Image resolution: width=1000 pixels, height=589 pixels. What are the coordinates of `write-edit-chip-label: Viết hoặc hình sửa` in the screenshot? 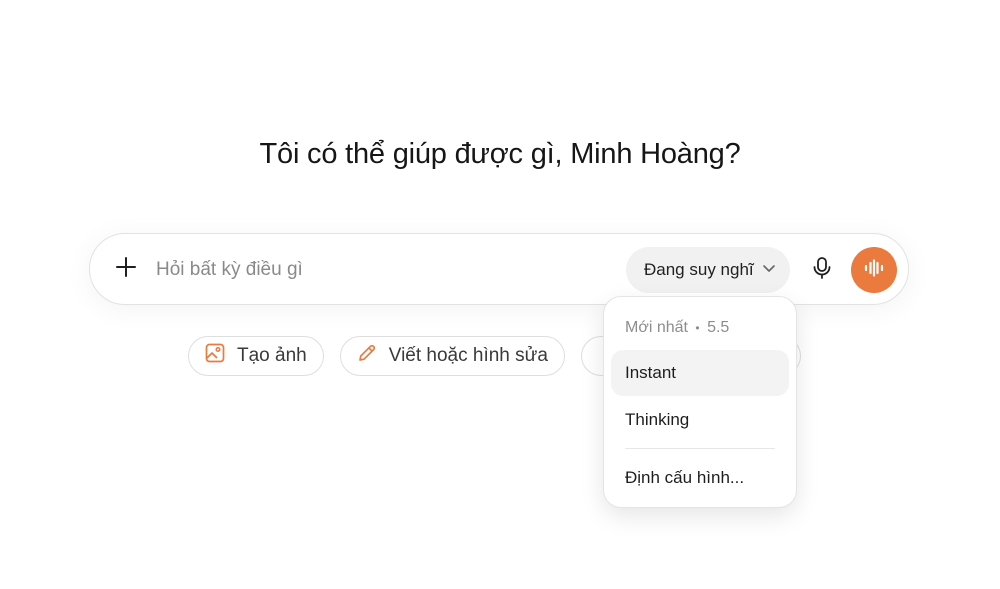 It's located at (468, 355).